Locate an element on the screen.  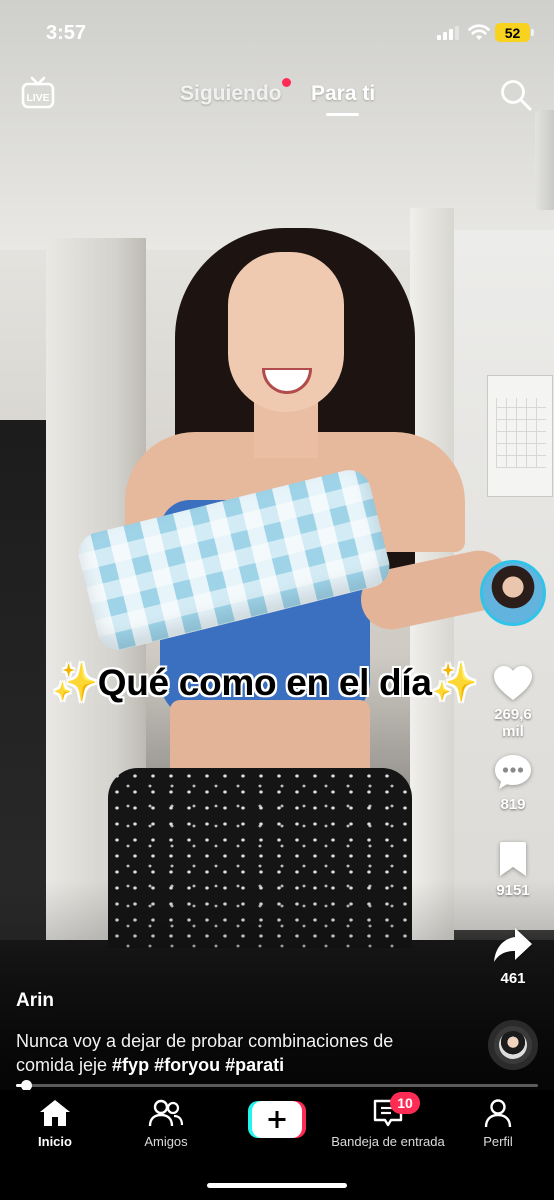
status-time: 3:57 is located at coordinates (66, 33).